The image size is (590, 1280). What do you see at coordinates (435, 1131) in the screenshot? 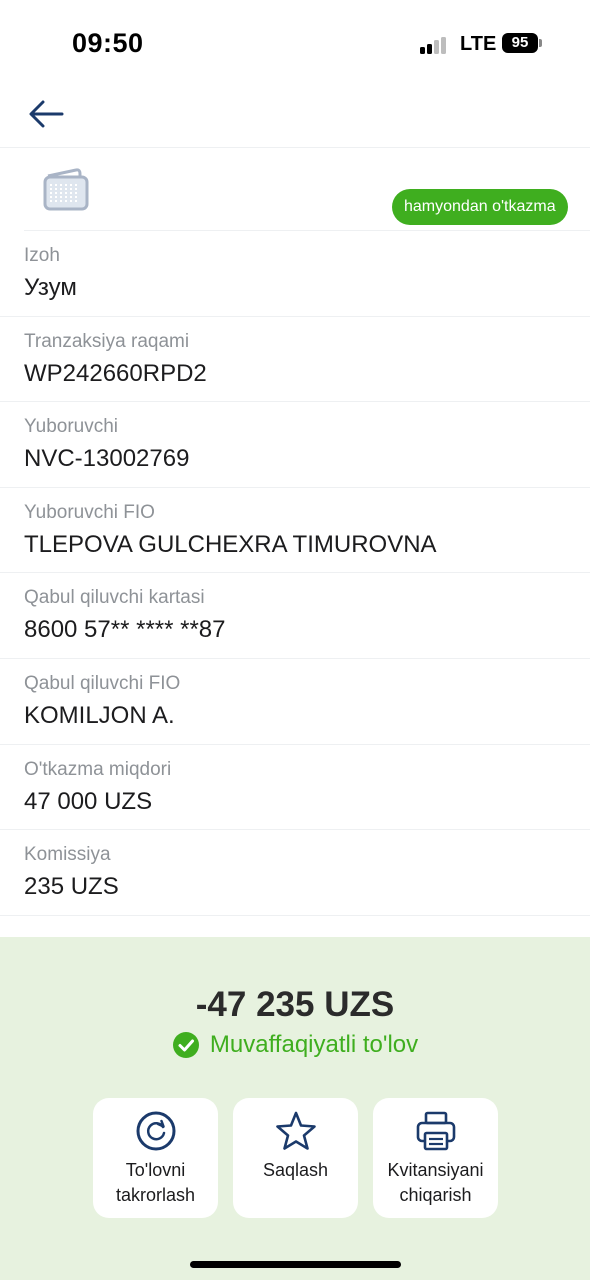
I see `printer-icon` at bounding box center [435, 1131].